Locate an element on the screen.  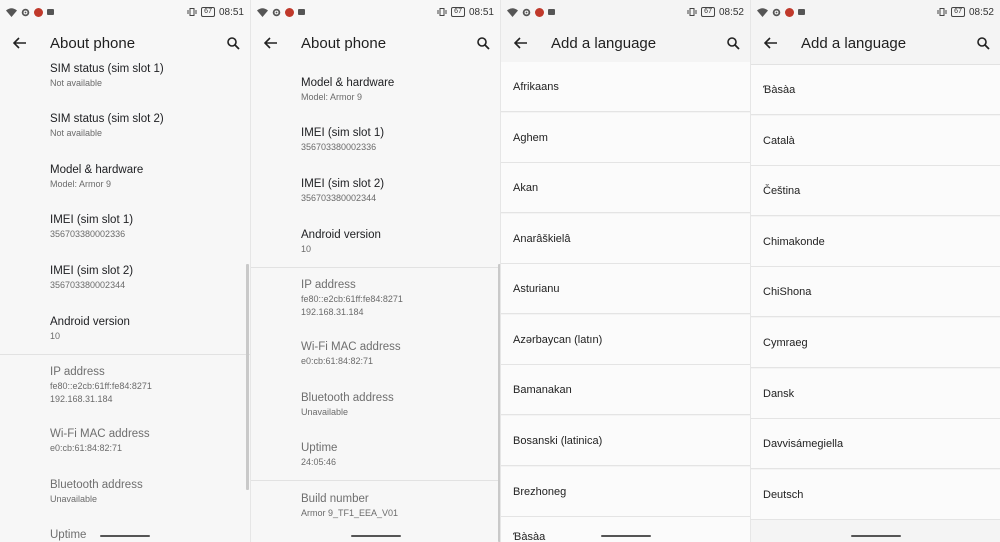
build-number-row: Build number Armor 9_TF1_EEA_V01 is located at coordinates (375, 506).